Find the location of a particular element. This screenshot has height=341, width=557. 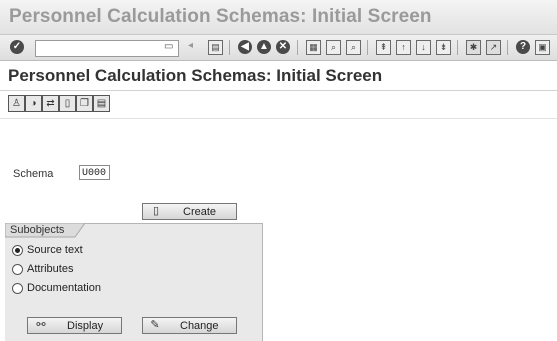

help-icon: ? is located at coordinates (523, 47).